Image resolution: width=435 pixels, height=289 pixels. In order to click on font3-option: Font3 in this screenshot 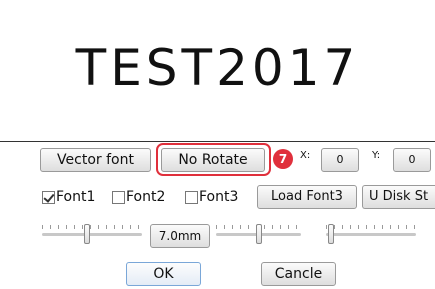, I will do `click(211, 197)`.